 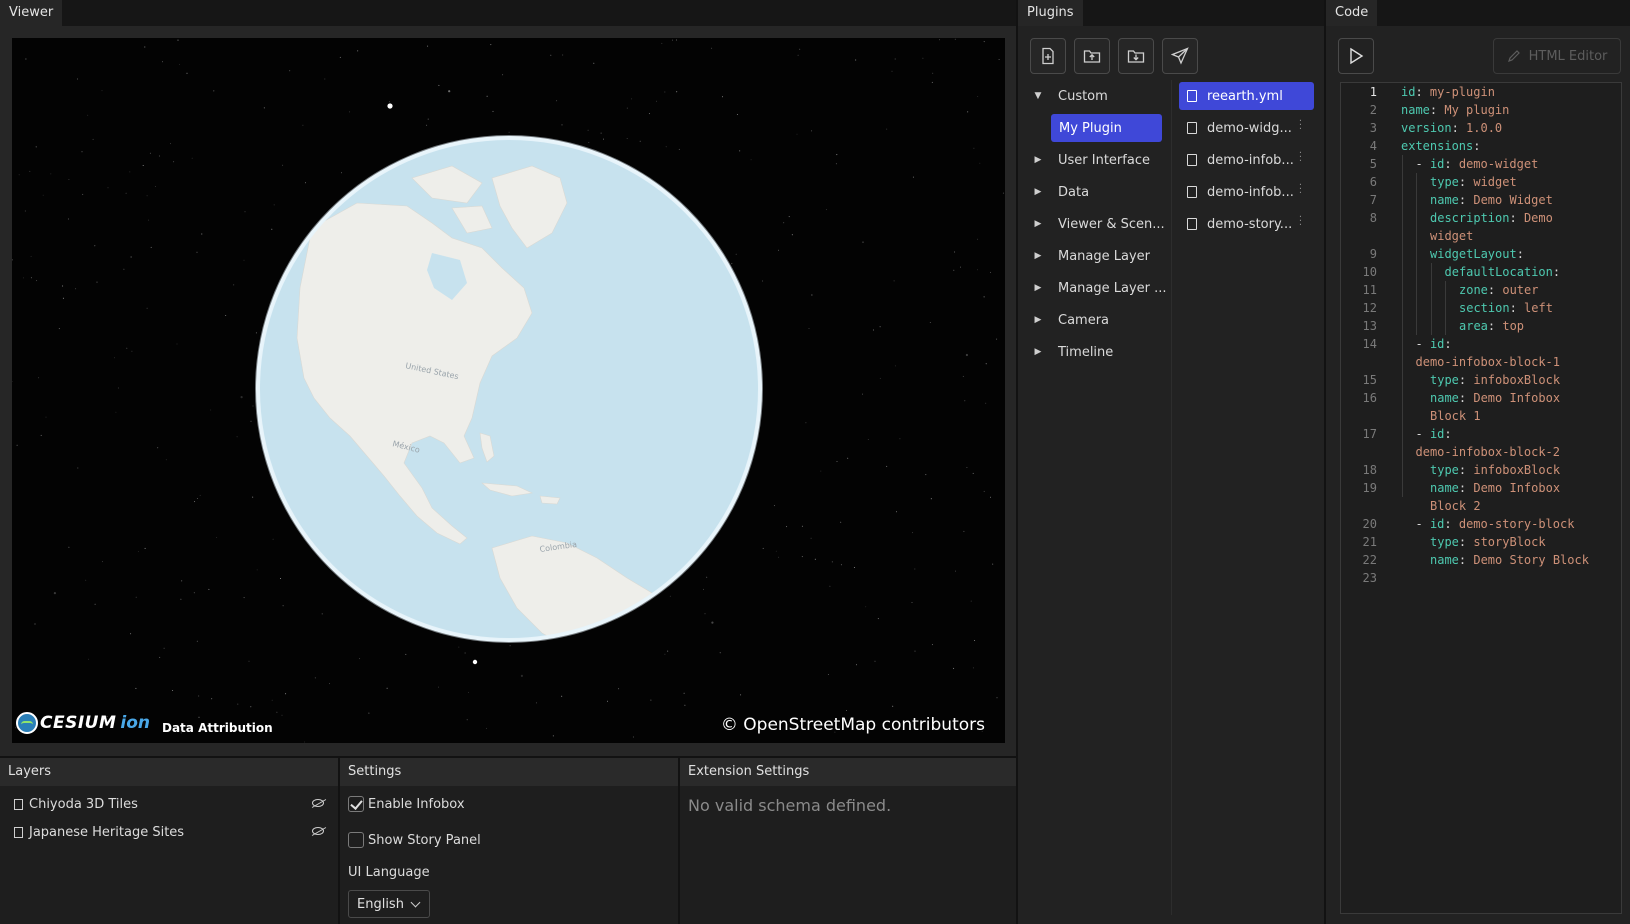 I want to click on no-schema-message: No valid schema defined., so click(x=790, y=805).